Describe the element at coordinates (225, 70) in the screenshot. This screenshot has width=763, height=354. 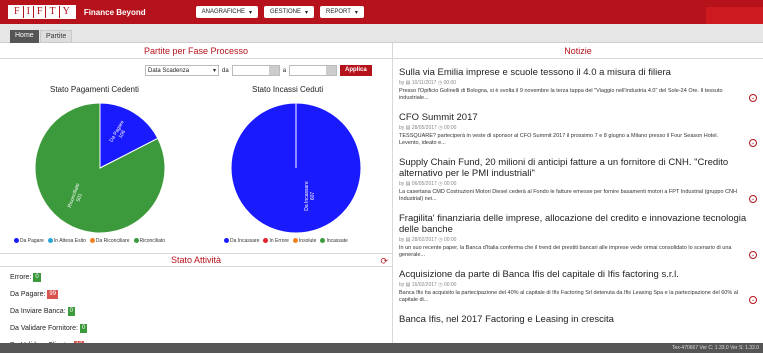
I see `from-label: da` at that location.